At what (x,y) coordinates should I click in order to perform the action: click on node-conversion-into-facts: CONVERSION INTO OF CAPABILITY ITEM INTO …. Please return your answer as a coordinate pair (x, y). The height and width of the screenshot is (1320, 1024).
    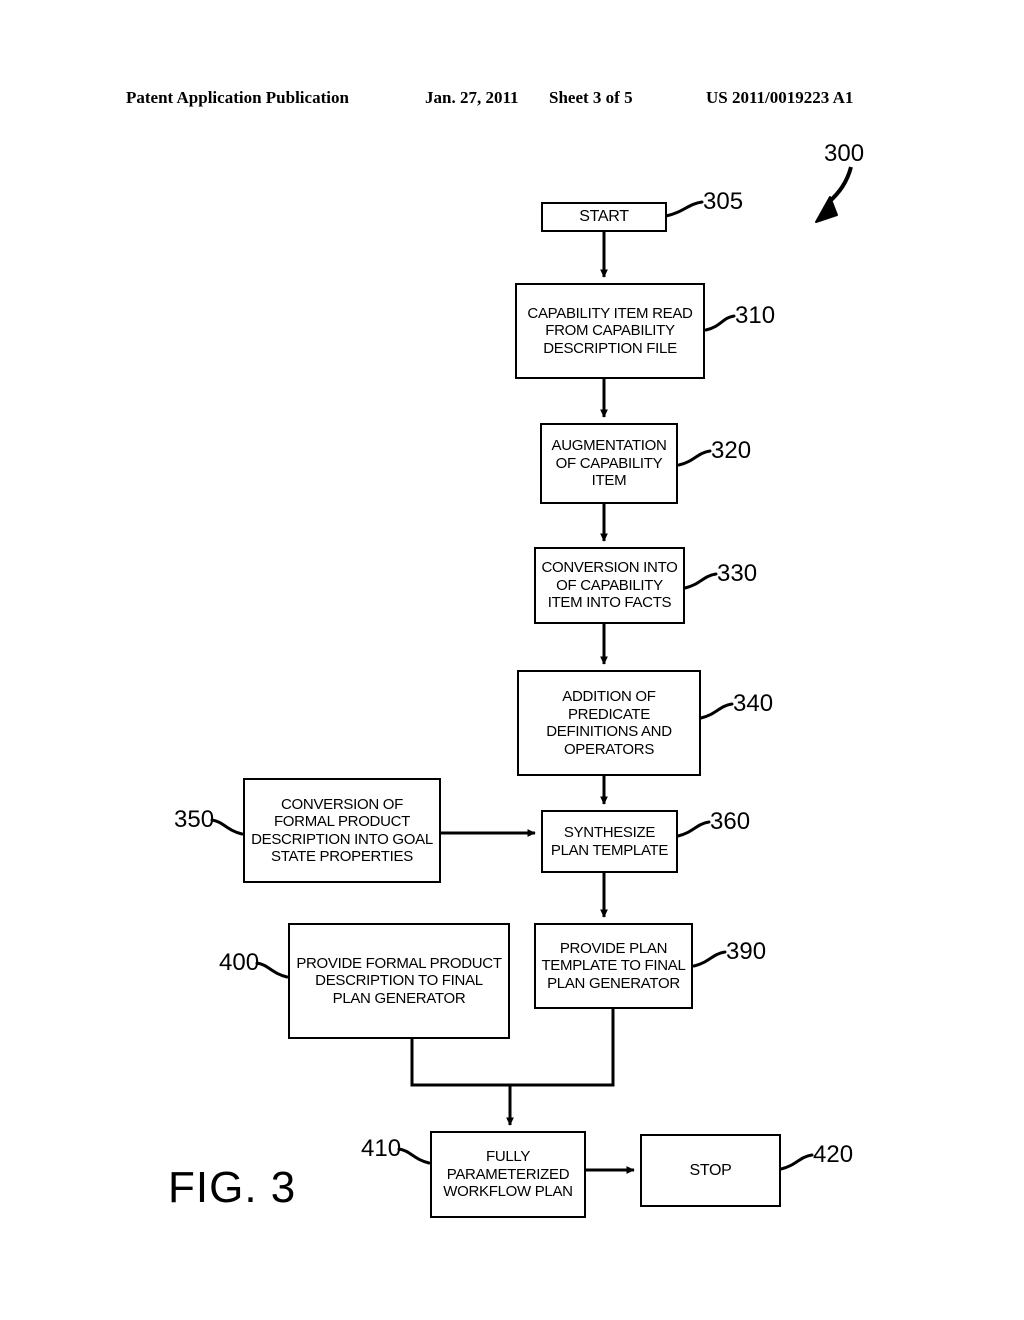
    Looking at the image, I should click on (609, 585).